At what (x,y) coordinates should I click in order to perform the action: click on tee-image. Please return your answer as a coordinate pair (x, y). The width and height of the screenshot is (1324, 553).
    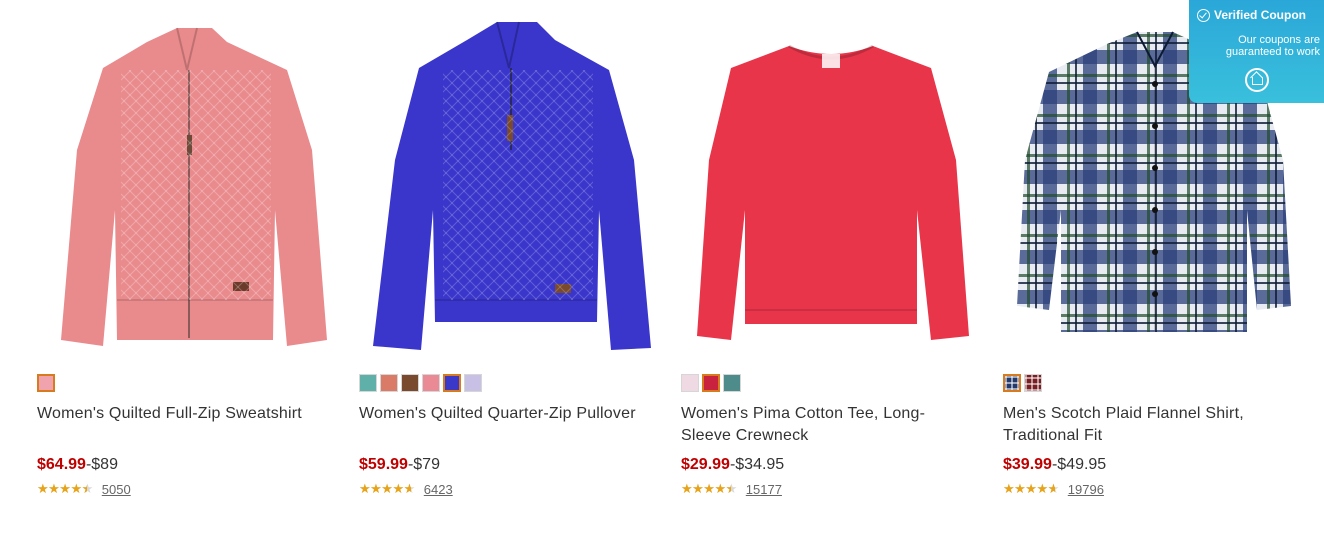
    Looking at the image, I should click on (833, 192).